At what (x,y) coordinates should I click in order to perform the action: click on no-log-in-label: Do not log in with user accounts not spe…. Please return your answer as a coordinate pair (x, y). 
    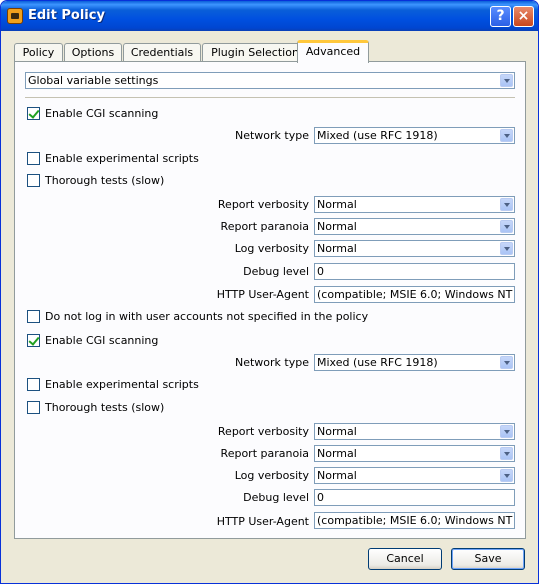
    Looking at the image, I should click on (207, 316).